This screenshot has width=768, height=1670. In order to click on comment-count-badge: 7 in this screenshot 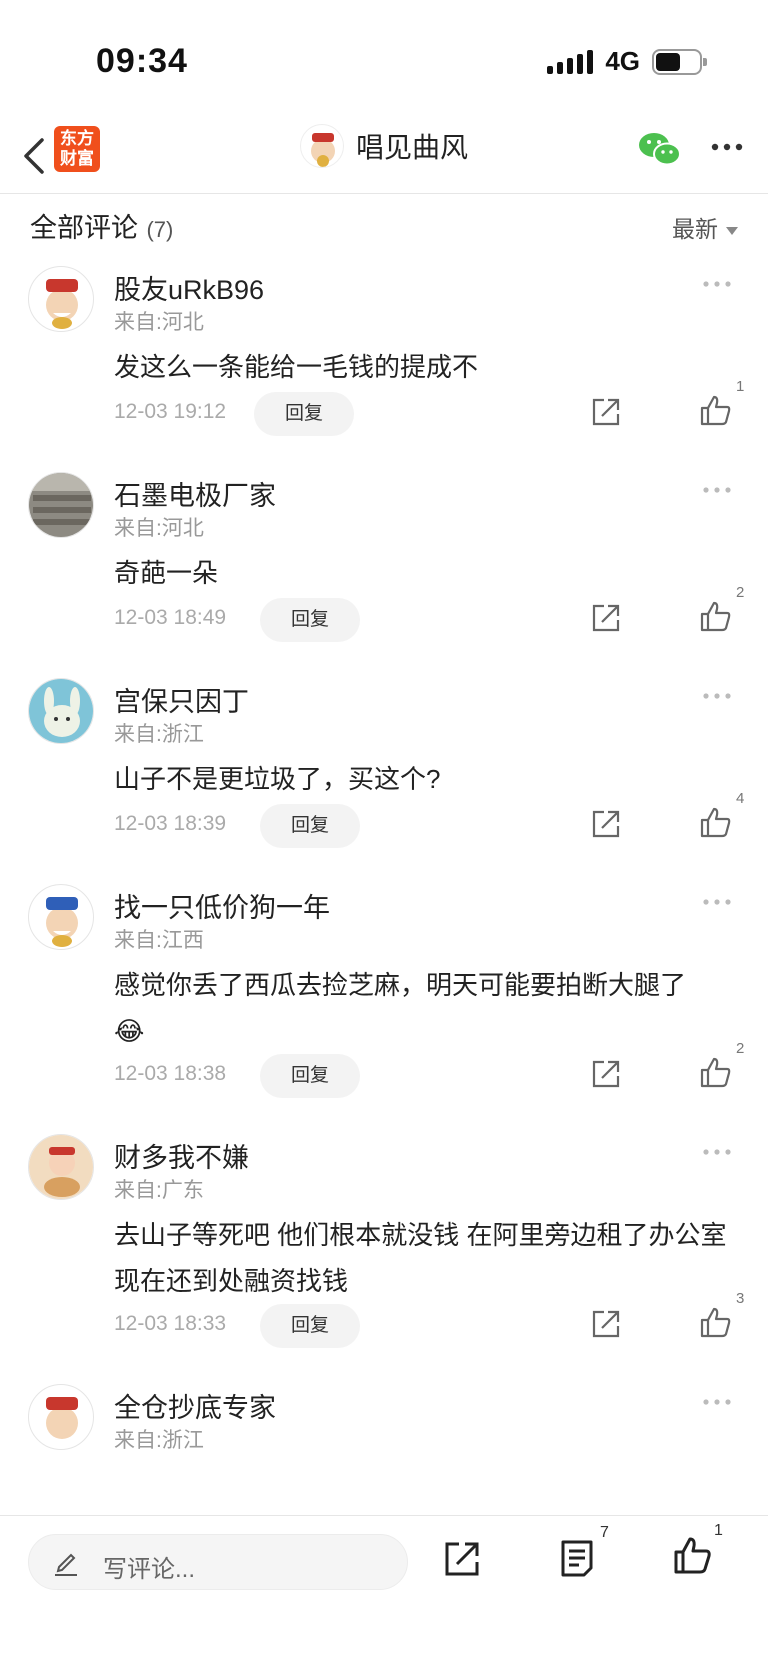, I will do `click(604, 1532)`.